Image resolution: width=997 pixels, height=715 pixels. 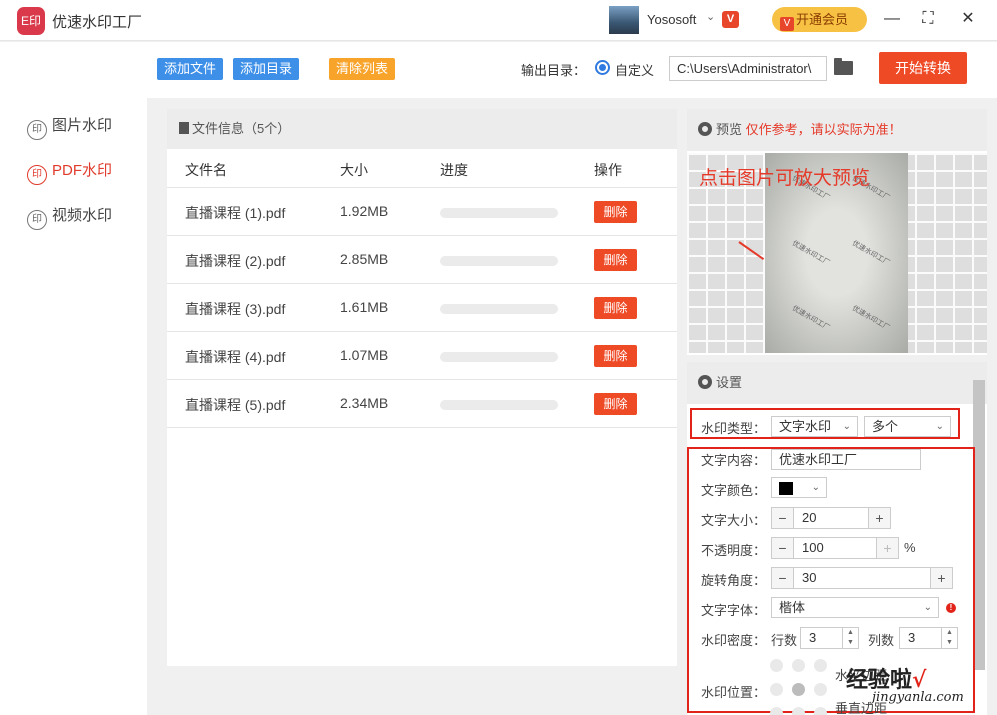 I want to click on username: Yososoft, so click(x=671, y=19).